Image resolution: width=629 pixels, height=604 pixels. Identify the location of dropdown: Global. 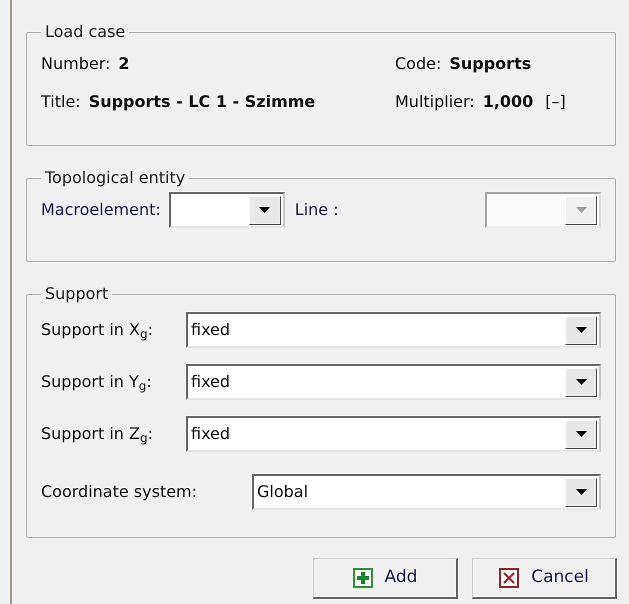
(426, 492).